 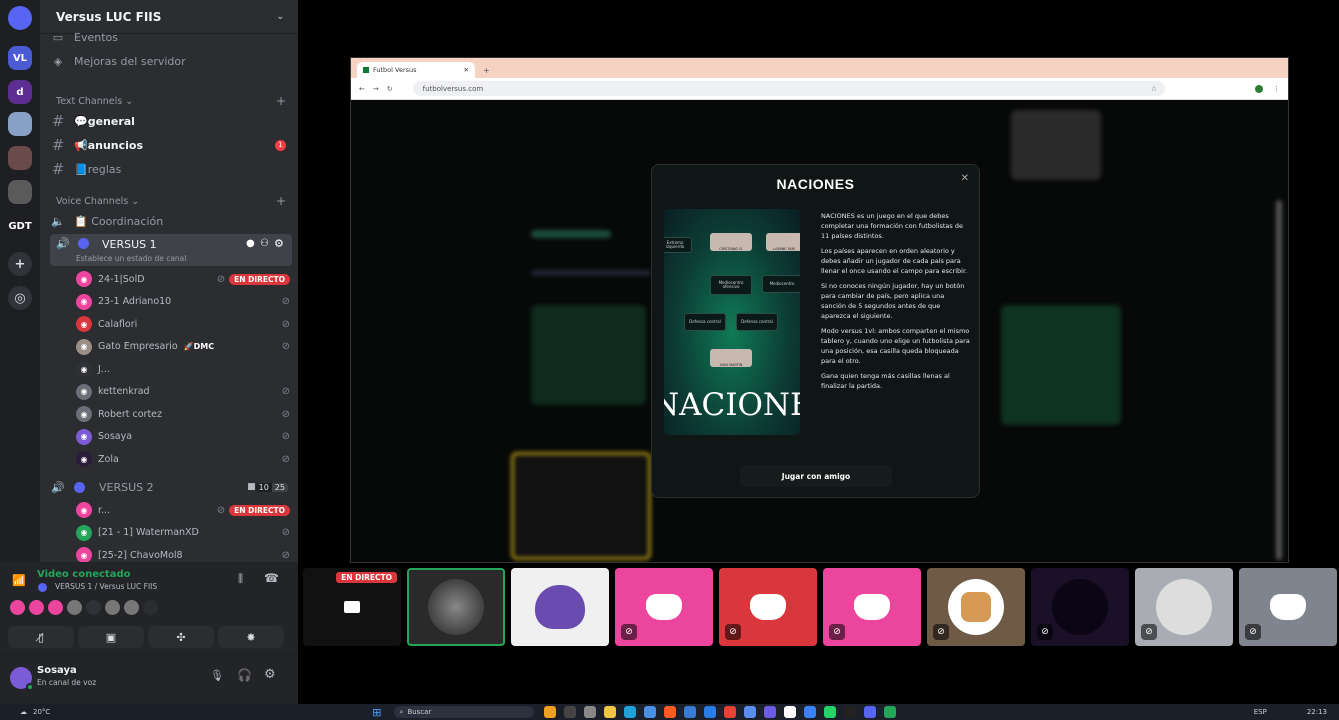 What do you see at coordinates (169, 487) in the screenshot?
I see `voice-channel-versus2: 🔊 VERSUS 2 ■ 10 25` at bounding box center [169, 487].